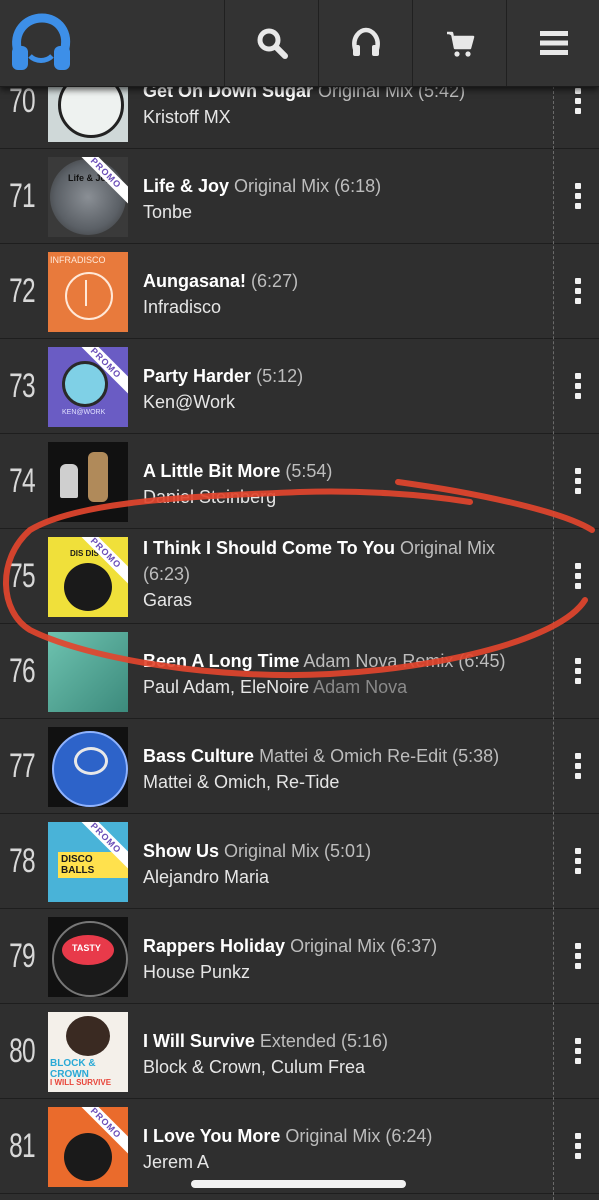 This screenshot has height=1200, width=599. Describe the element at coordinates (88, 862) in the screenshot. I see `album-art: DISCO BALLS PROMO` at that location.